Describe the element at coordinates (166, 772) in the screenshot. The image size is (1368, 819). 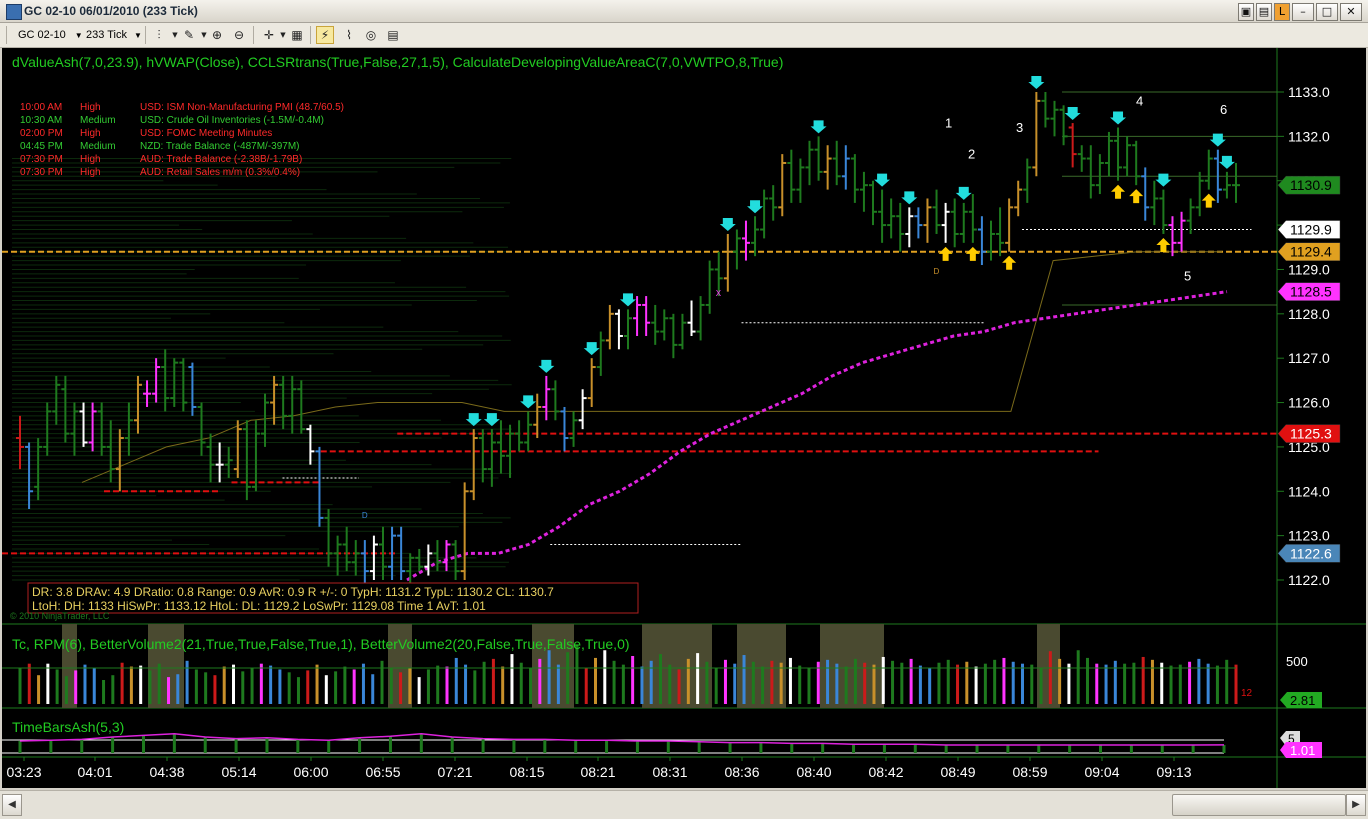
I see `x-tick-label: 04:38` at that location.